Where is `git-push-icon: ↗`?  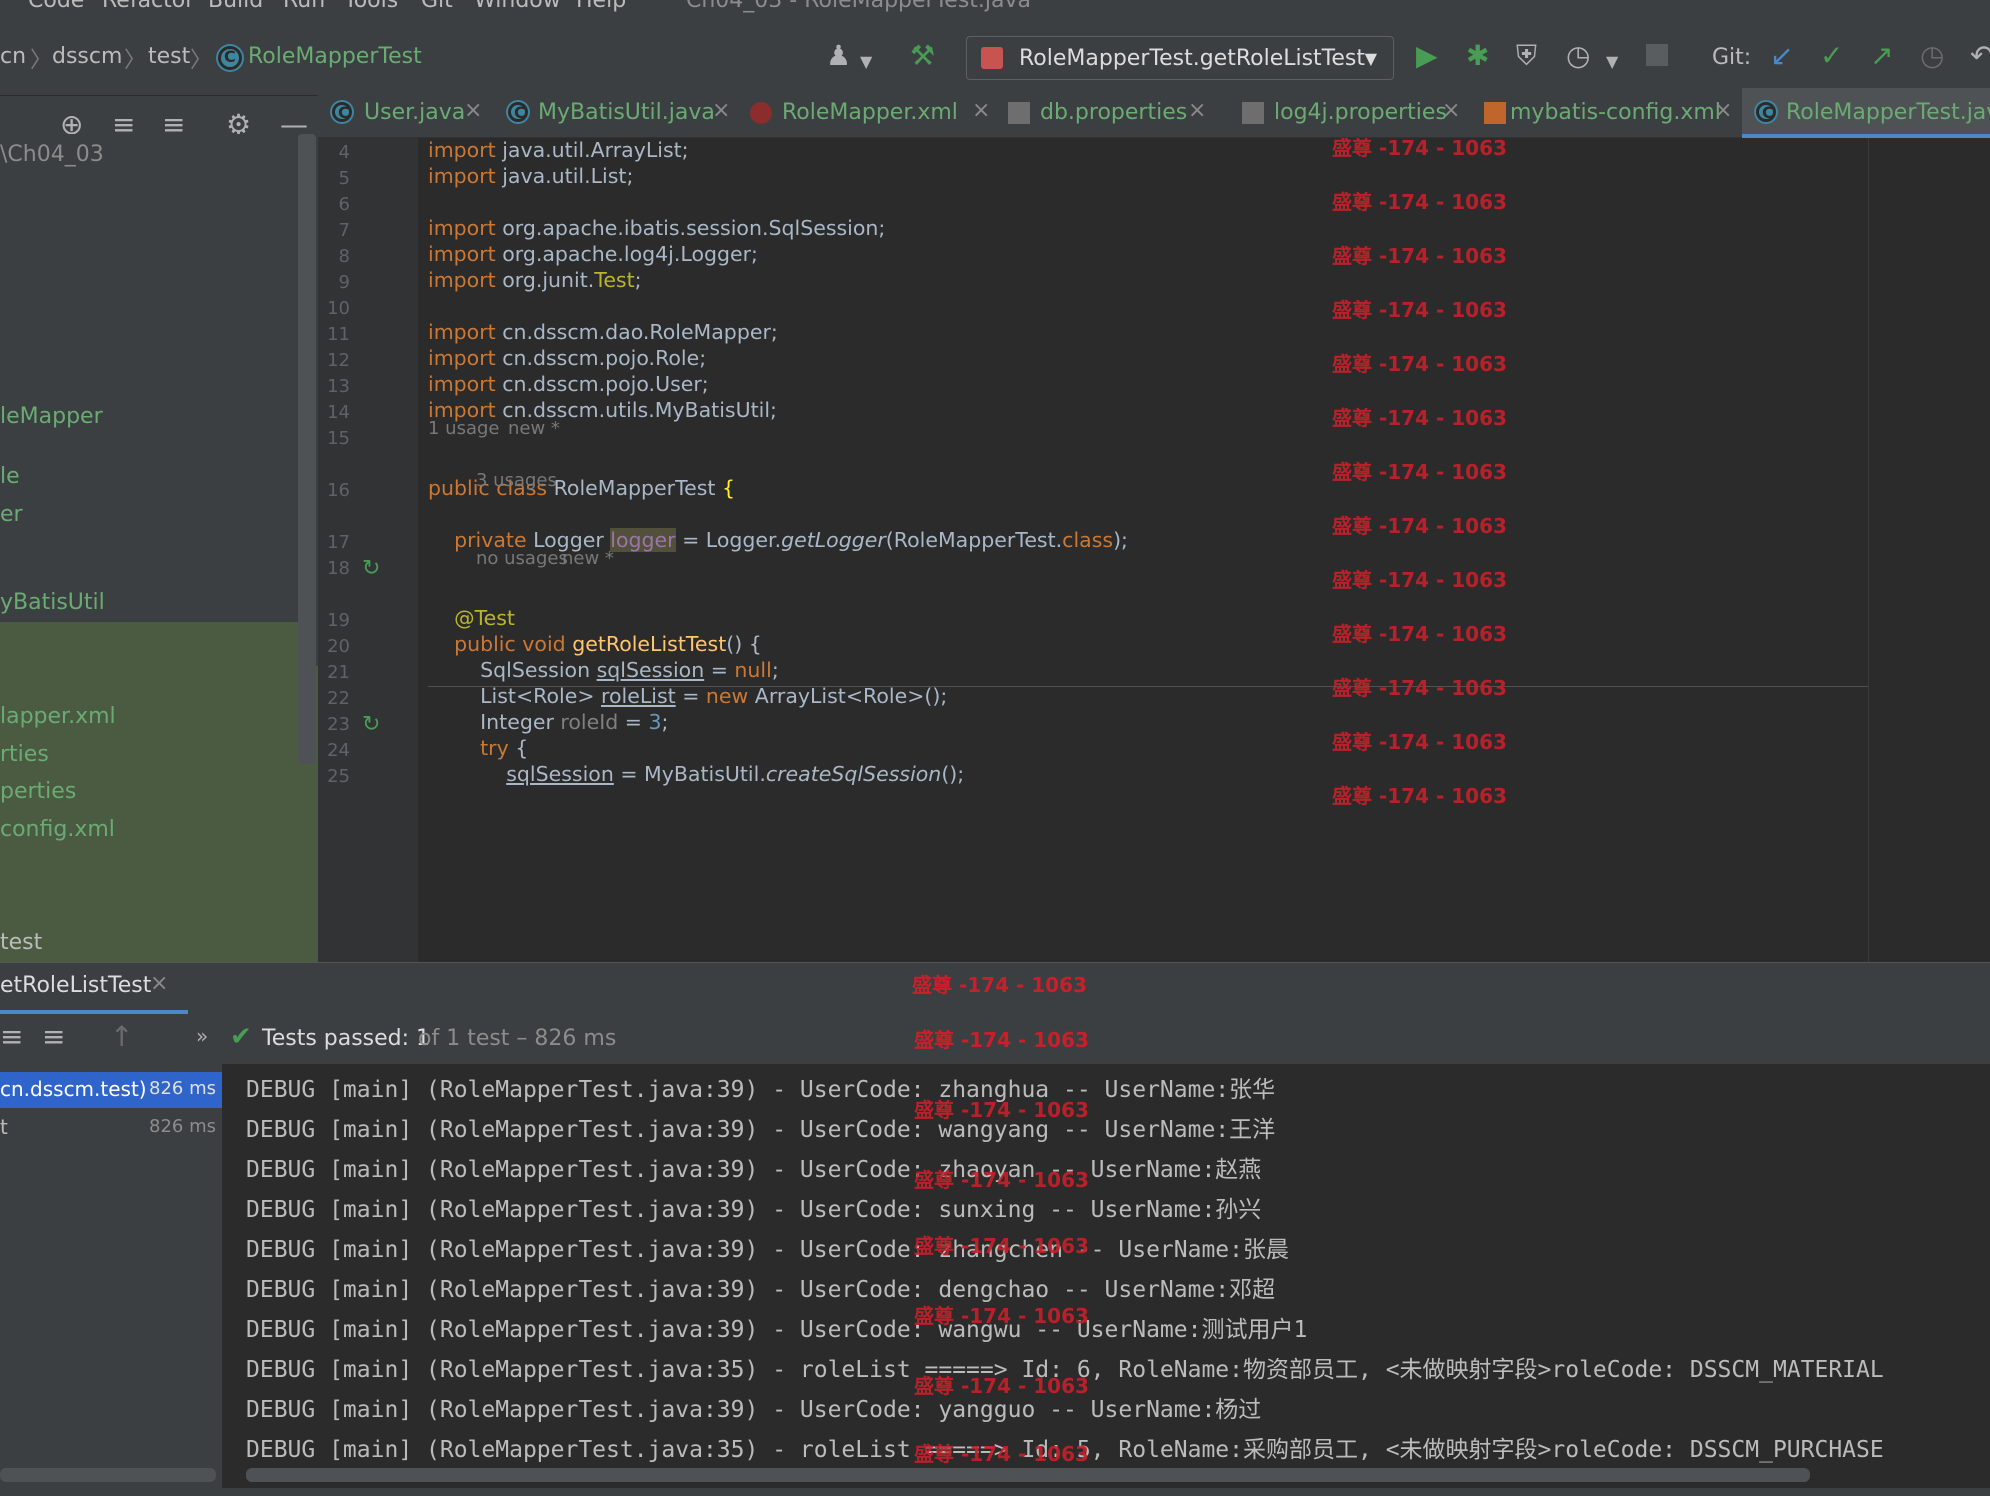
git-push-icon: ↗ is located at coordinates (1881, 56).